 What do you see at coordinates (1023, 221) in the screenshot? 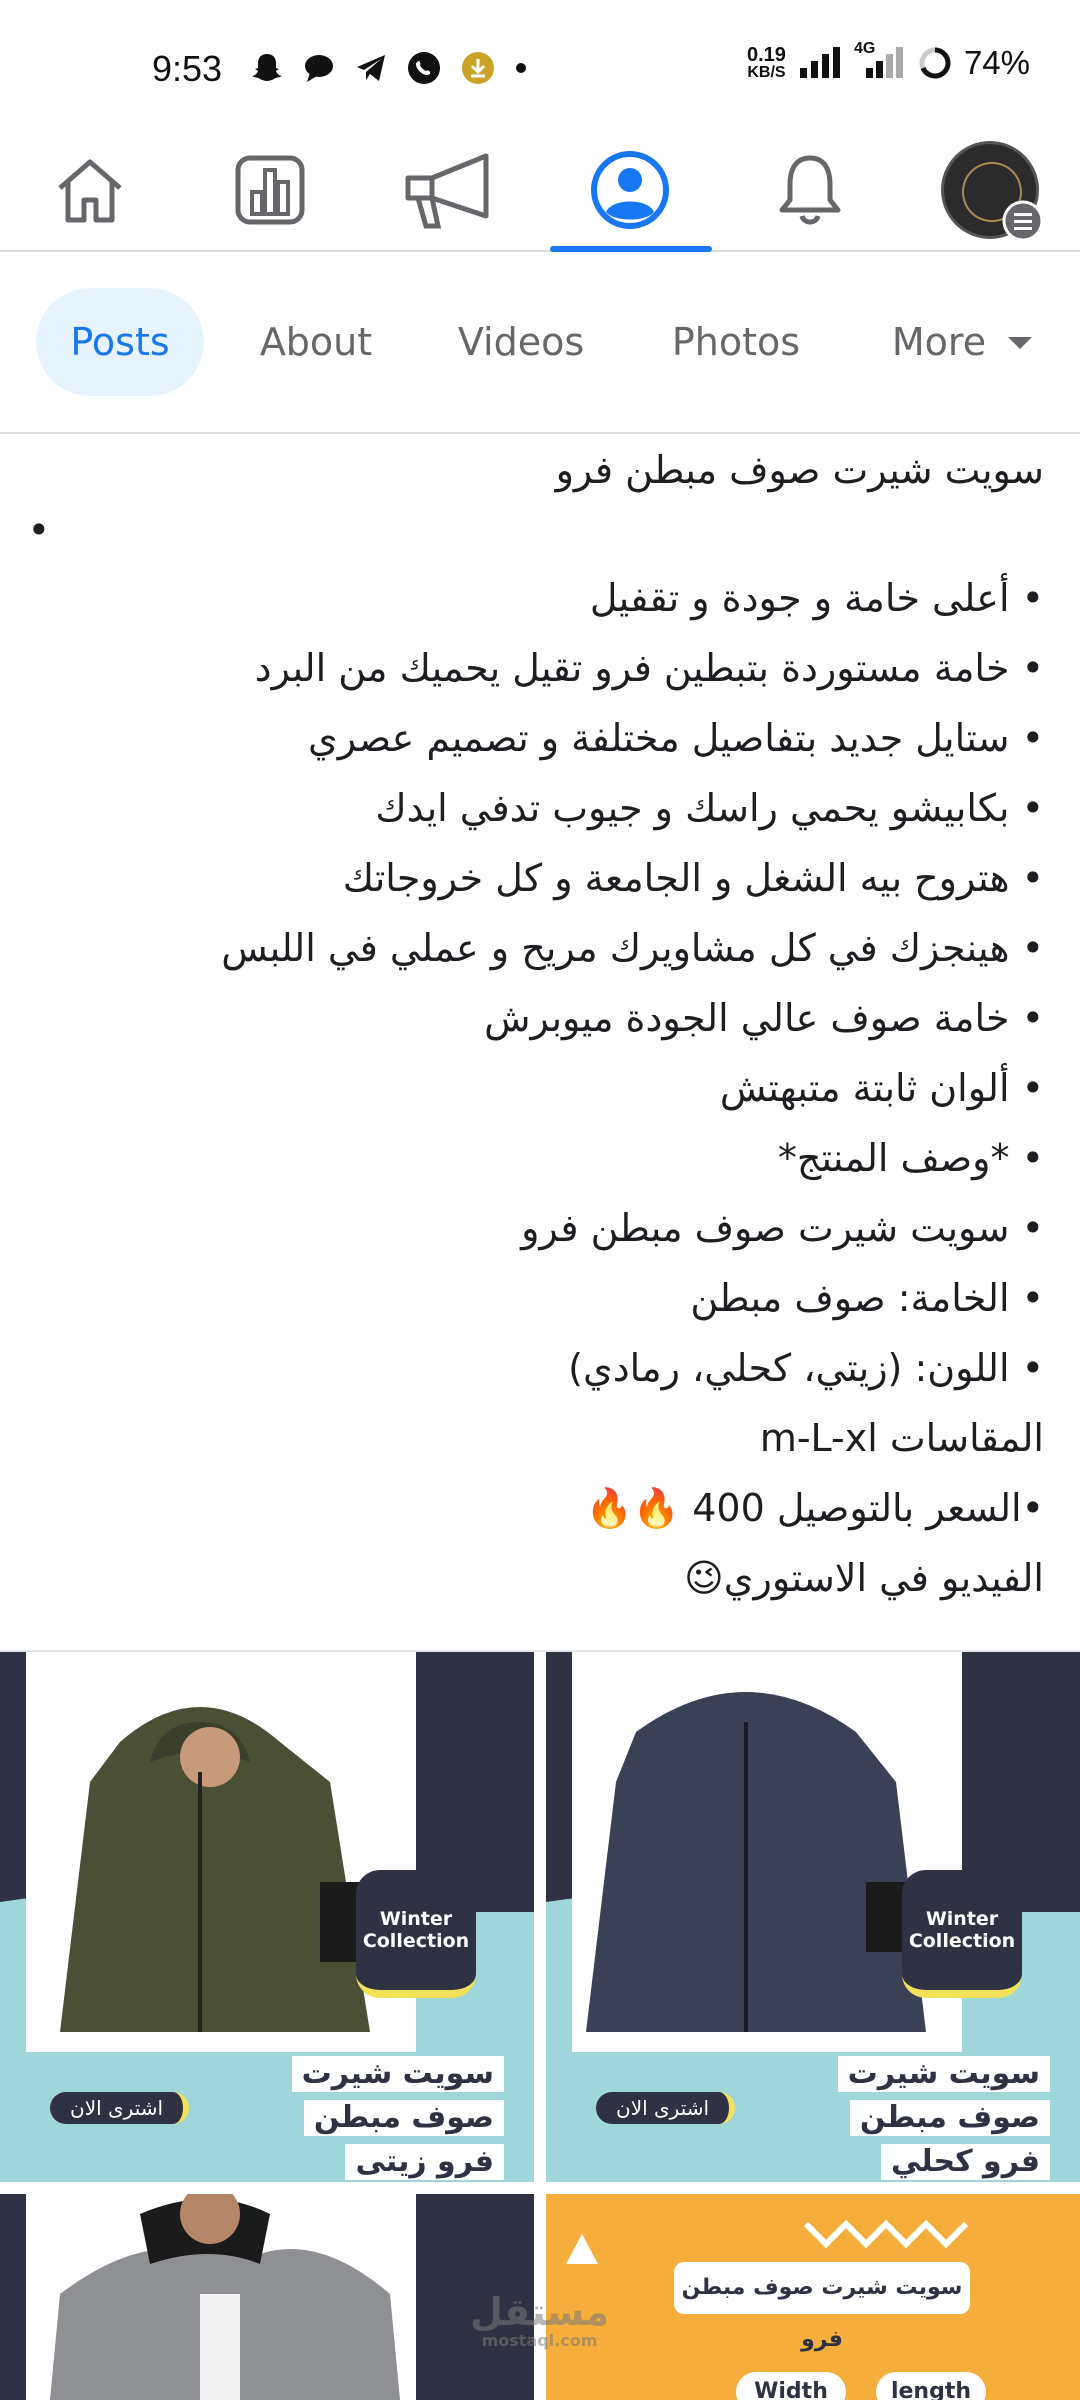
I see `page-avatar-menu-icon` at bounding box center [1023, 221].